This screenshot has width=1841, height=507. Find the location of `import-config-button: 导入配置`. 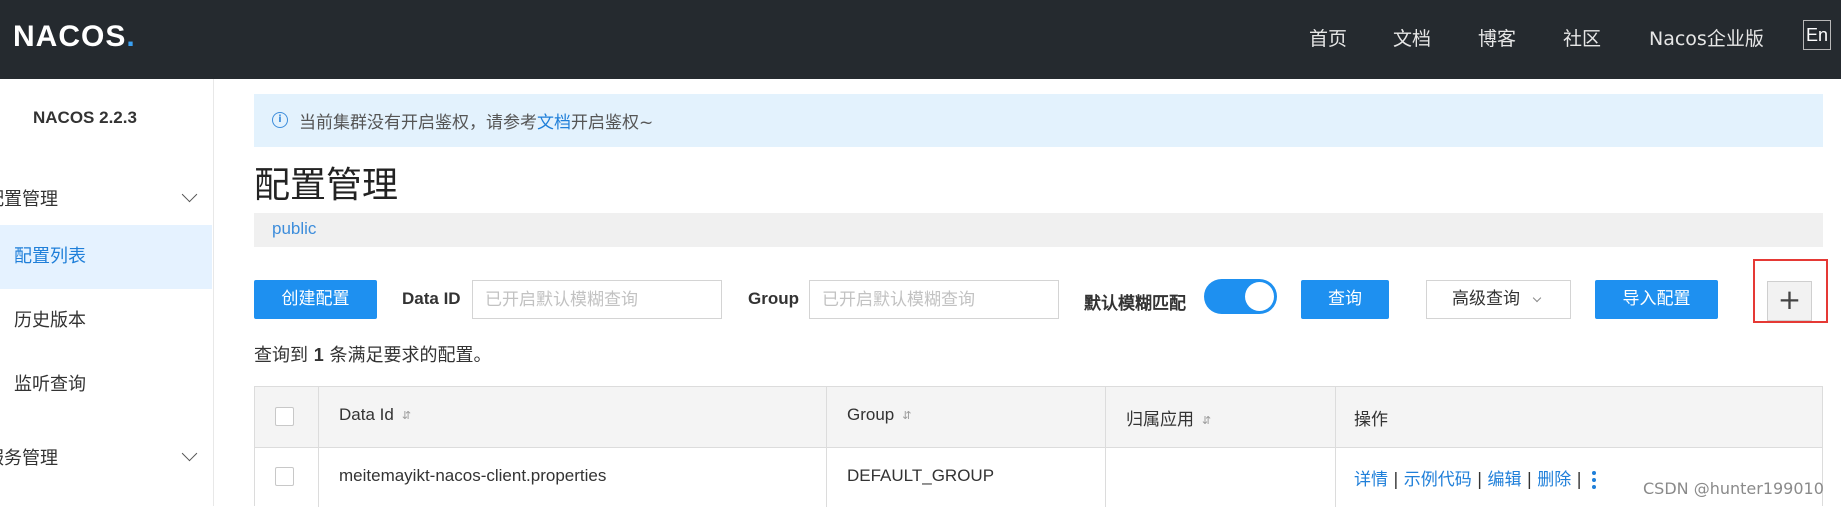

import-config-button: 导入配置 is located at coordinates (1656, 299).